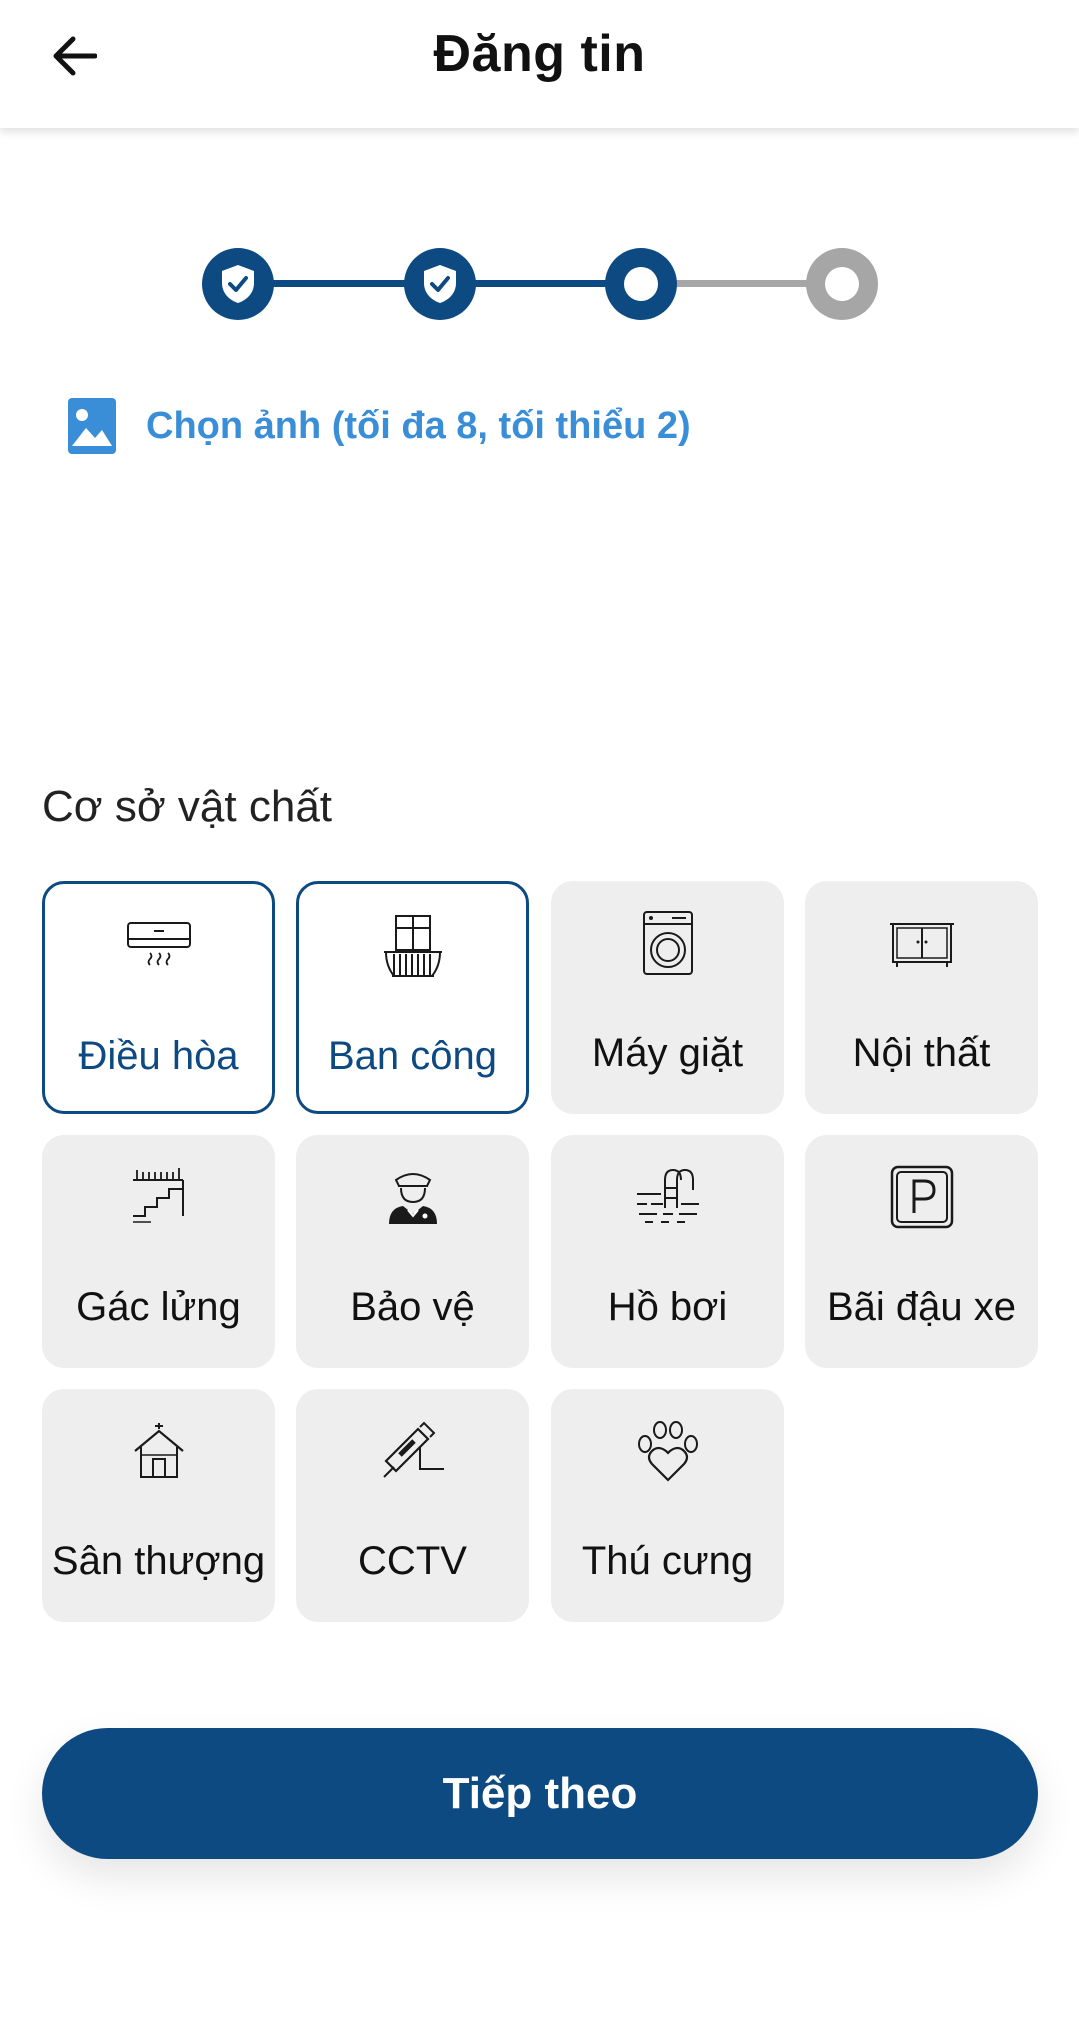 The width and height of the screenshot is (1079, 2019). What do you see at coordinates (921, 1307) in the screenshot?
I see `facility-label: Bãi đậu xe` at bounding box center [921, 1307].